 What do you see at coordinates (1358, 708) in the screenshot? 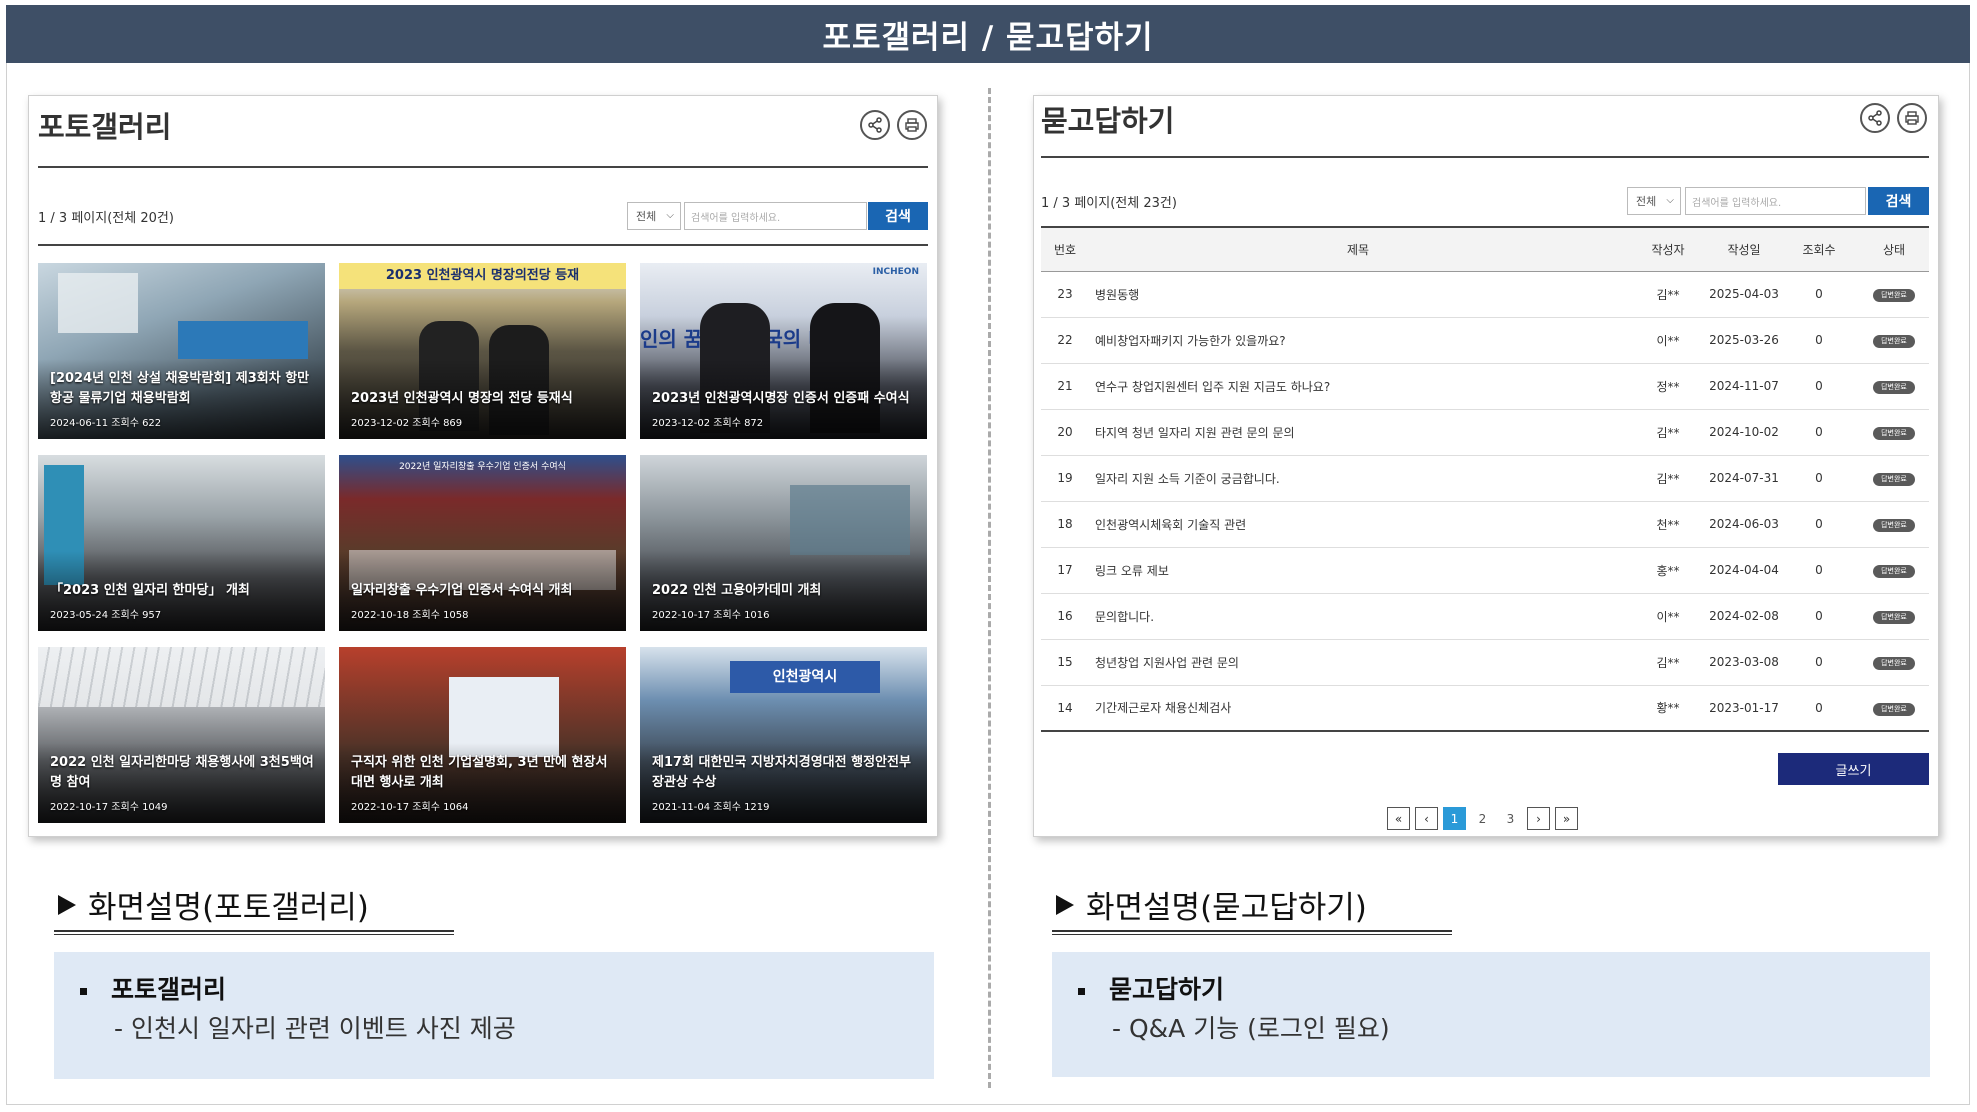
I see `row-title-link: 기간제근로자 채용신체검사` at bounding box center [1358, 708].